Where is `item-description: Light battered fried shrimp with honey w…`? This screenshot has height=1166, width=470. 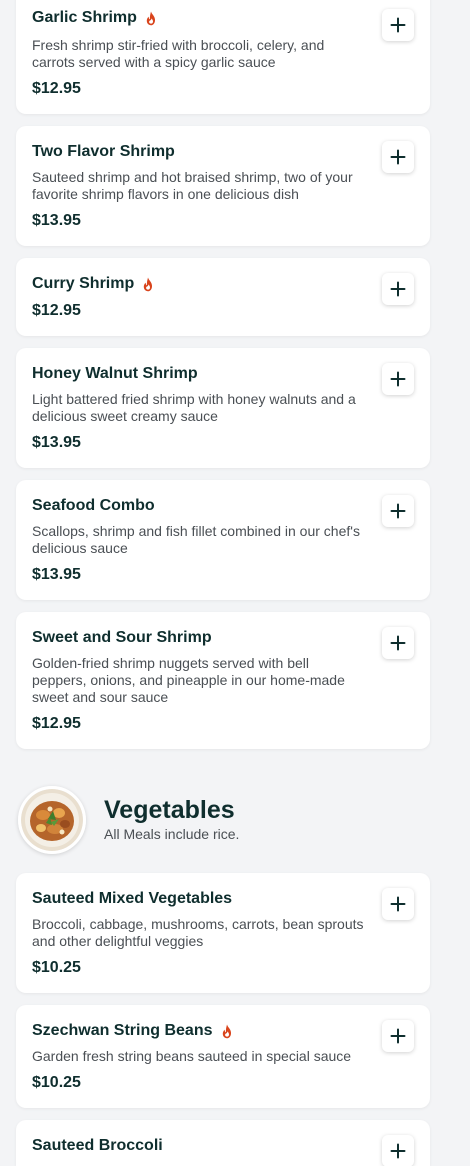
item-description: Light battered fried shrimp with honey w… is located at coordinates (194, 407).